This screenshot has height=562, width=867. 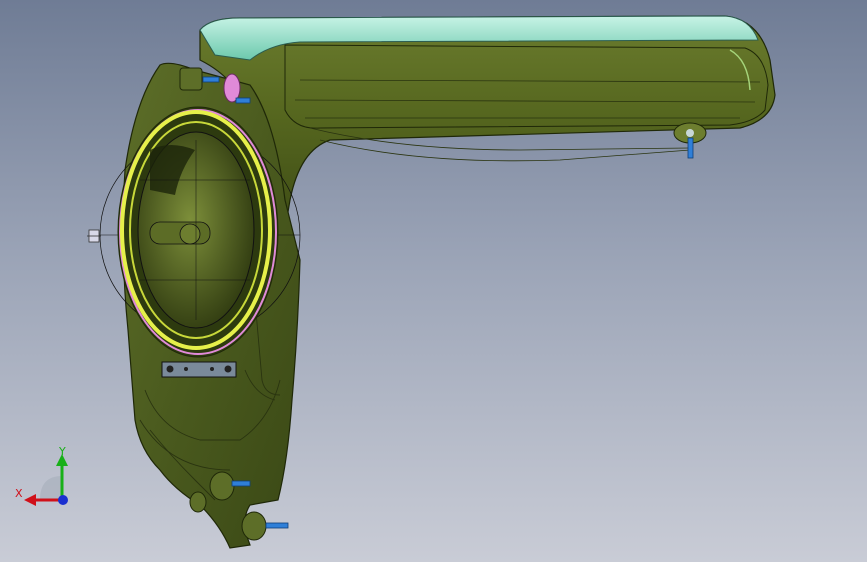 What do you see at coordinates (63, 500) in the screenshot?
I see `z-axis-dot` at bounding box center [63, 500].